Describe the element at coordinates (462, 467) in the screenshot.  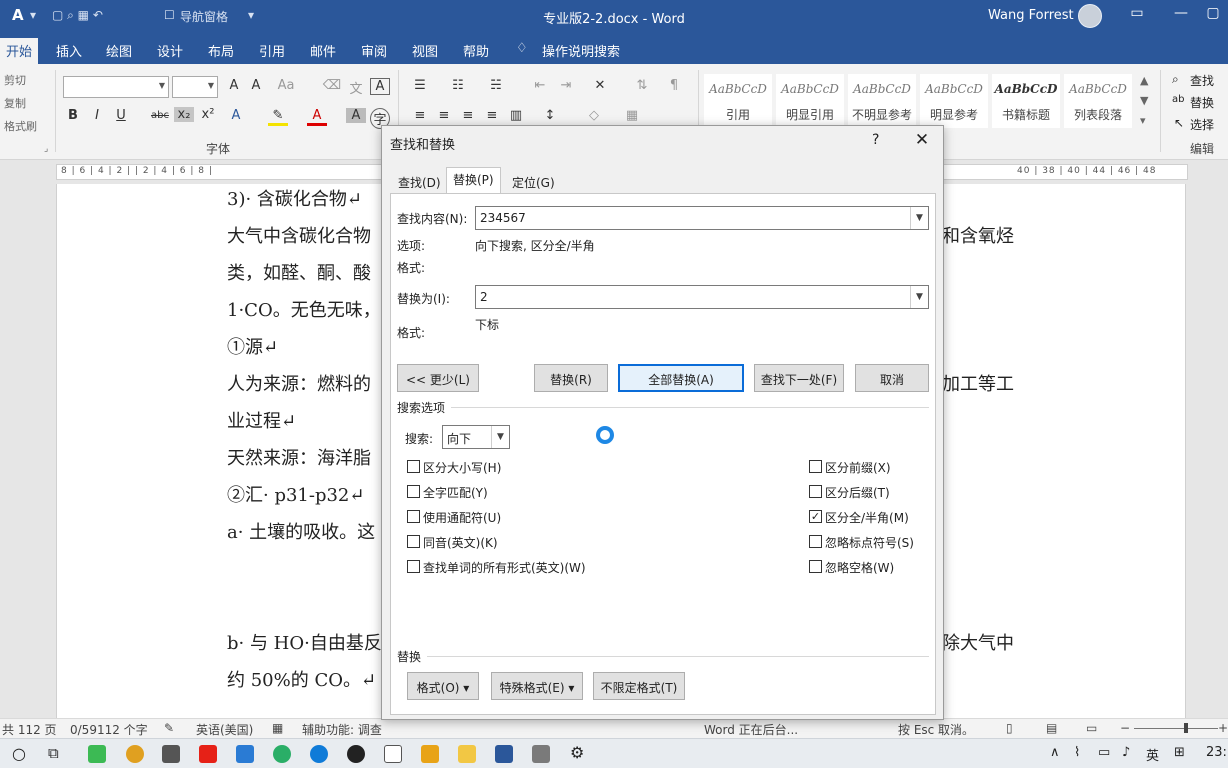
I see `match-case-label: 区分大小写(H)` at that location.